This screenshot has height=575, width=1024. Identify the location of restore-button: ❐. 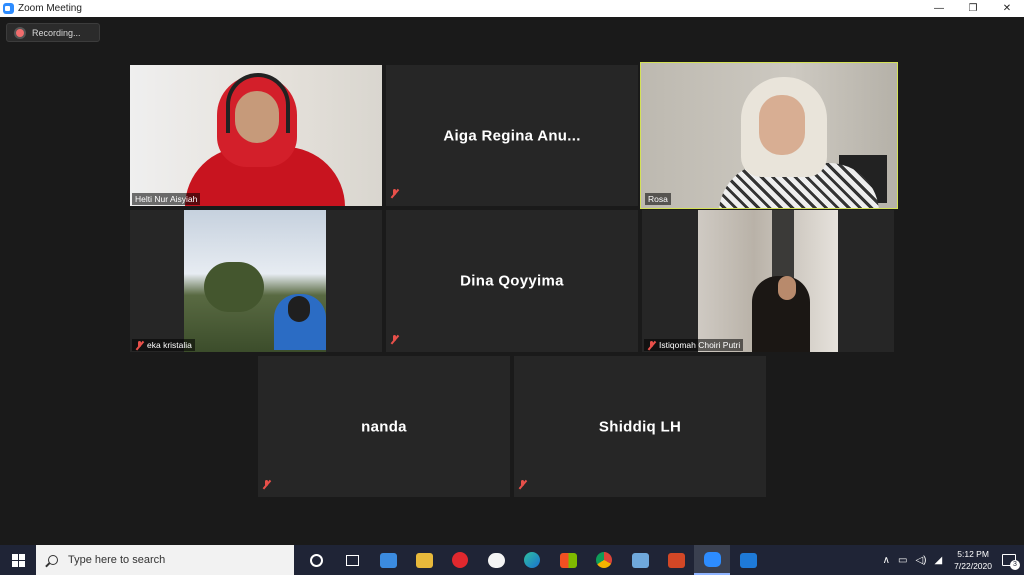
(973, 8).